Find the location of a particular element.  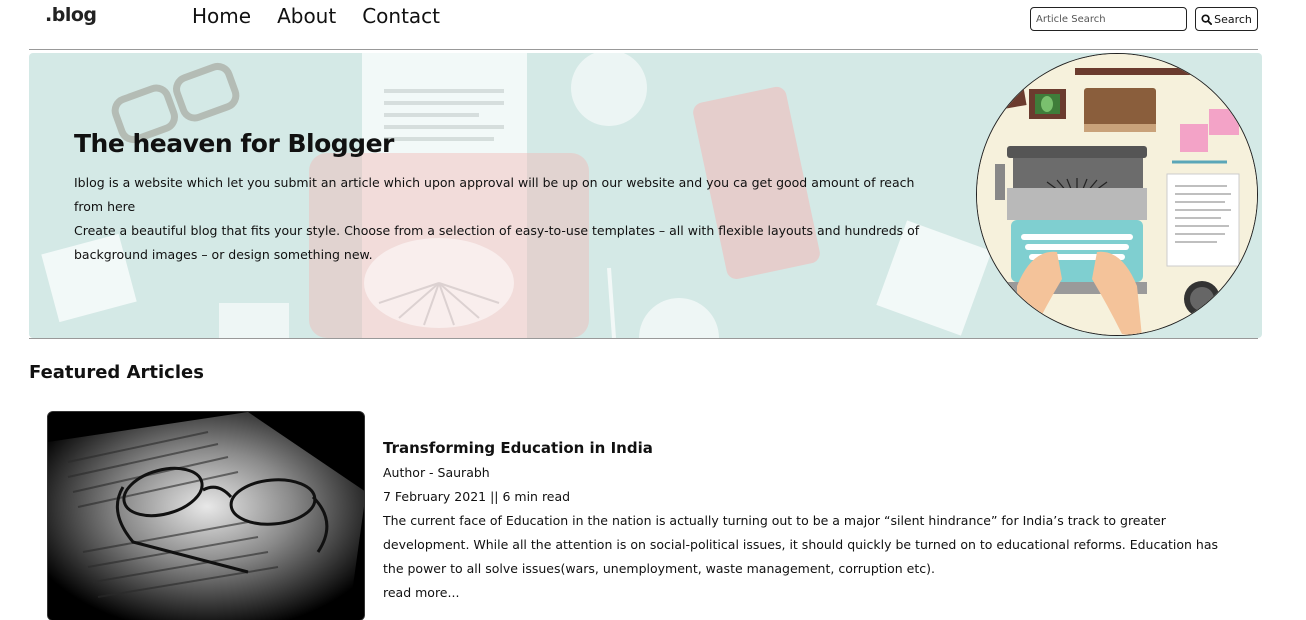

hero-divider is located at coordinates (643, 338).